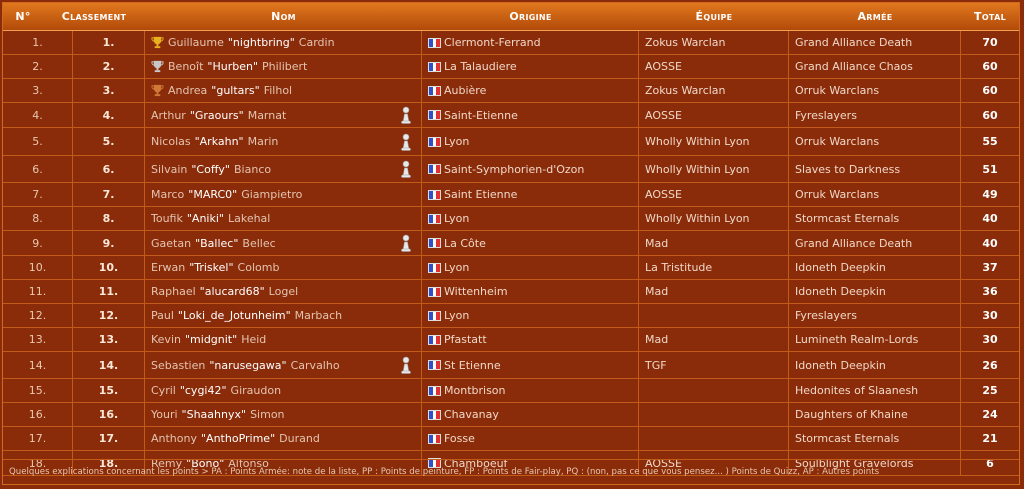  What do you see at coordinates (109, 66) in the screenshot?
I see `rank-cell: 2.` at bounding box center [109, 66].